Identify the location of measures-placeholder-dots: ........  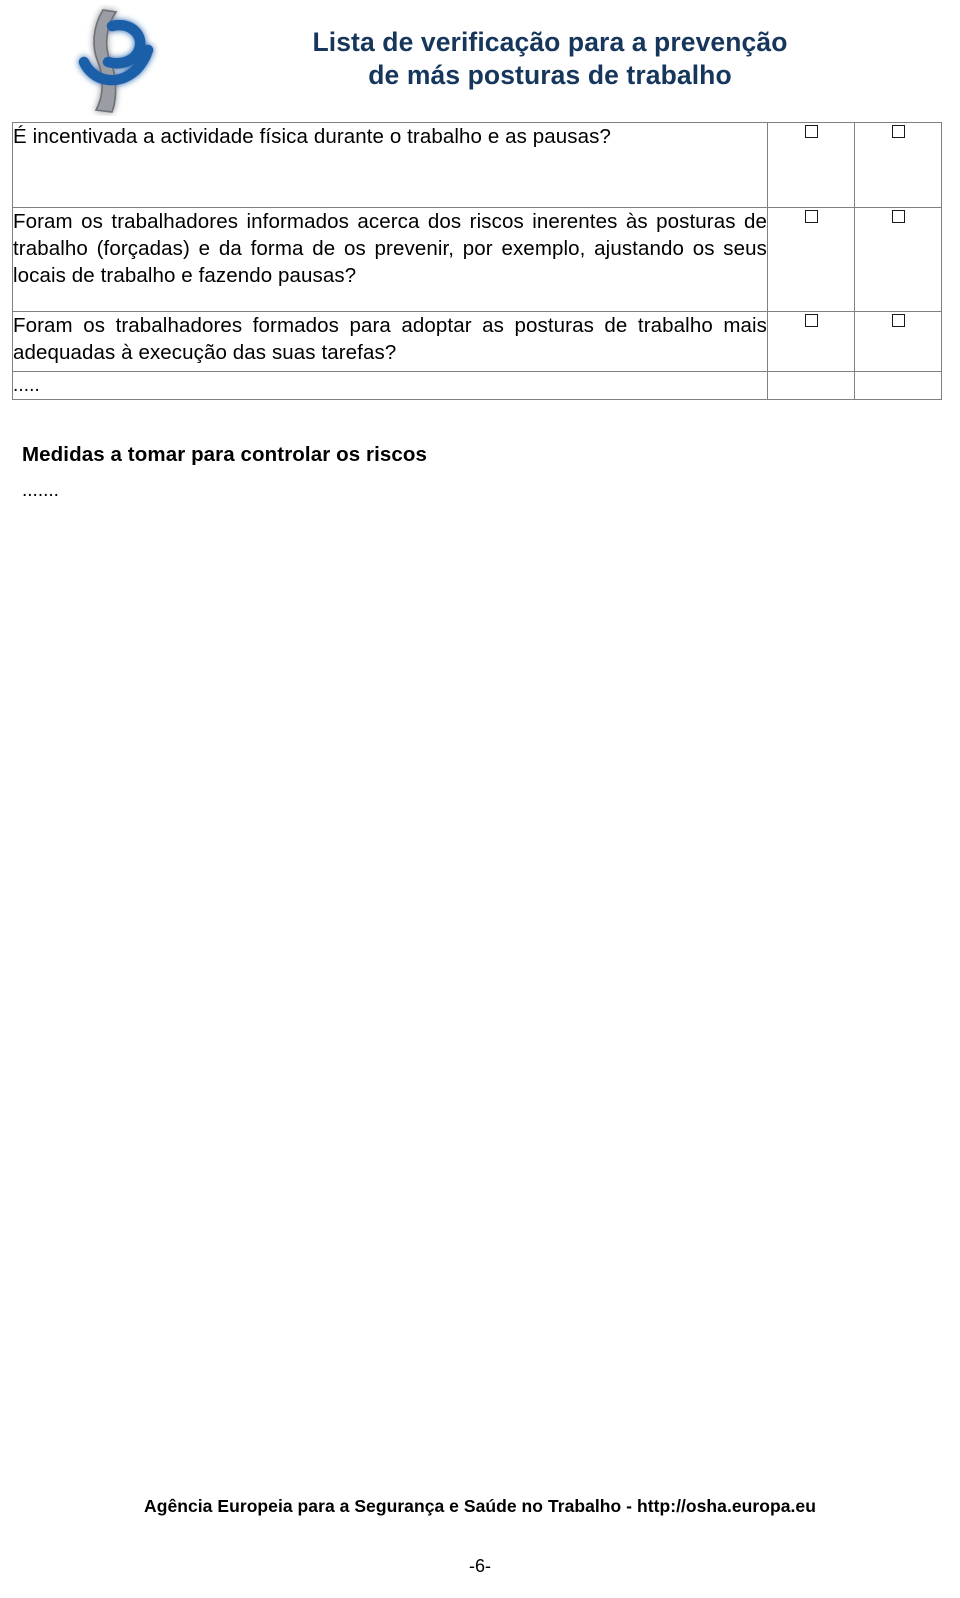
(40, 490).